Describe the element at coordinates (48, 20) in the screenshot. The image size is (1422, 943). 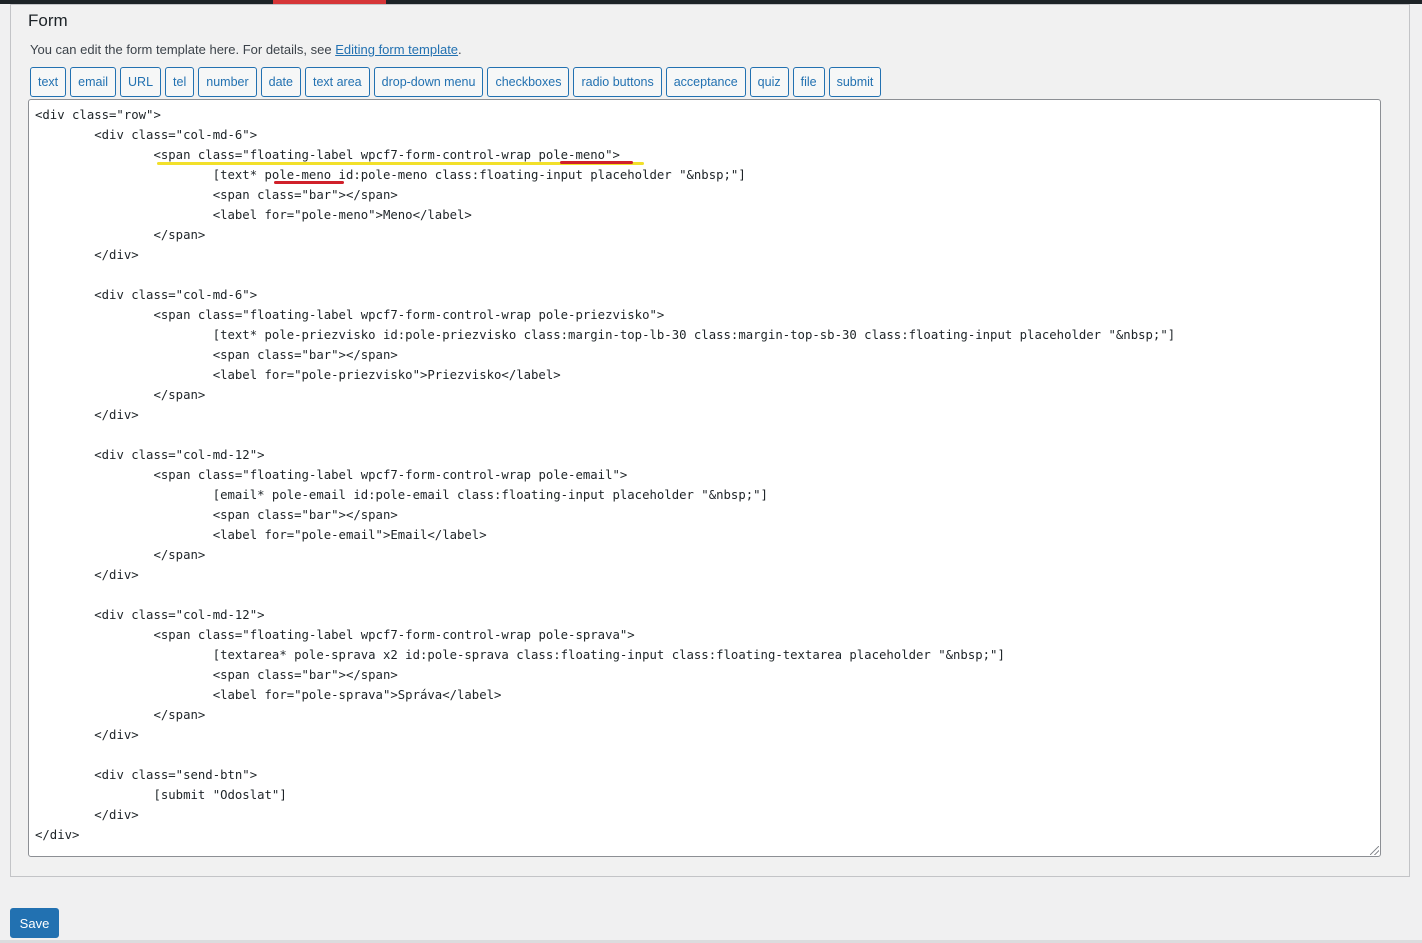
I see `panel-title: Form` at that location.